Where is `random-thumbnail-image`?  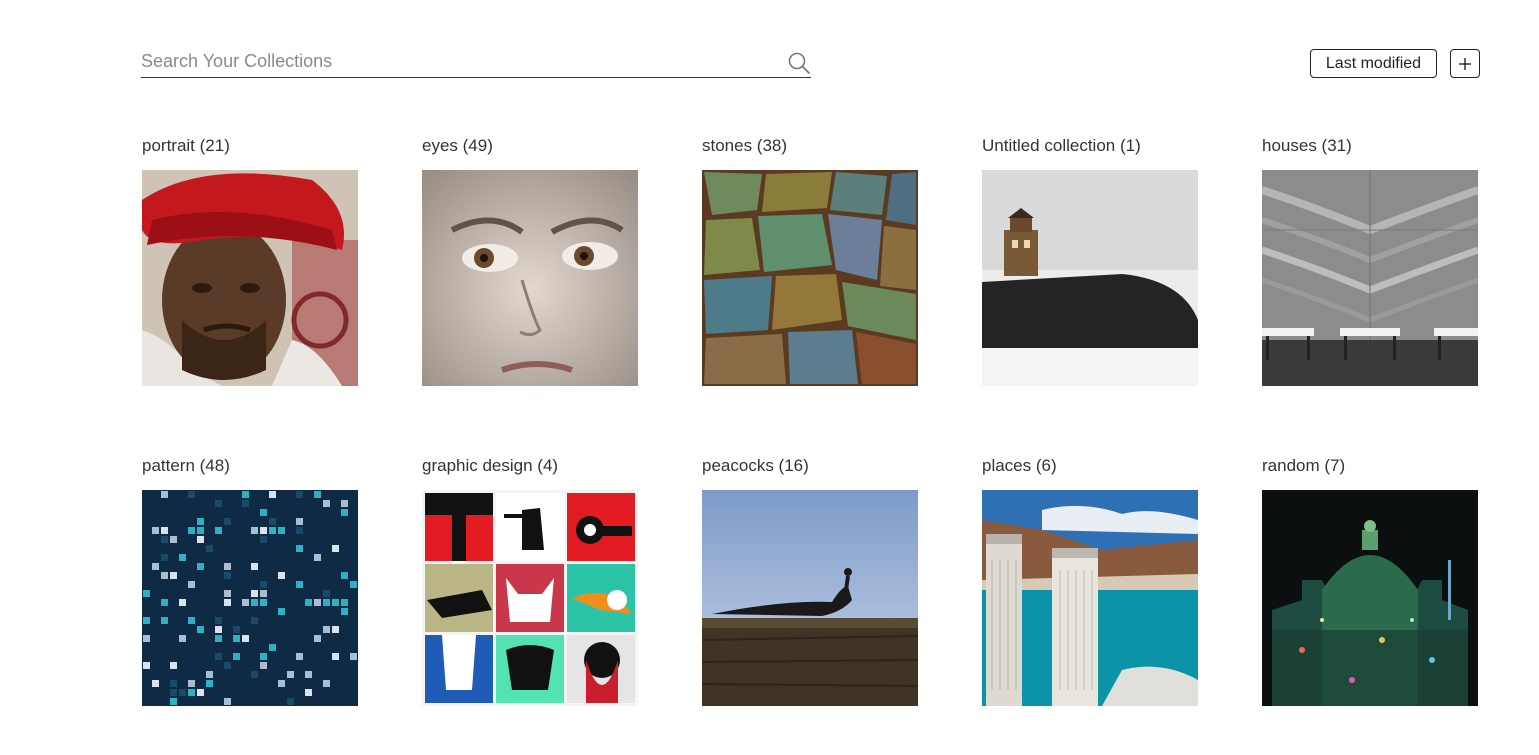 random-thumbnail-image is located at coordinates (1370, 598).